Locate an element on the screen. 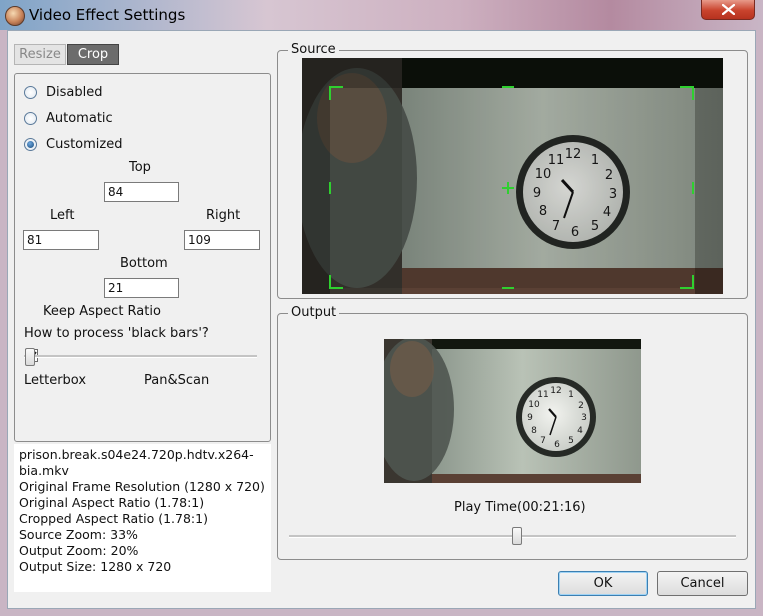 The height and width of the screenshot is (616, 763). svg-text: 11 is located at coordinates (542, 395).